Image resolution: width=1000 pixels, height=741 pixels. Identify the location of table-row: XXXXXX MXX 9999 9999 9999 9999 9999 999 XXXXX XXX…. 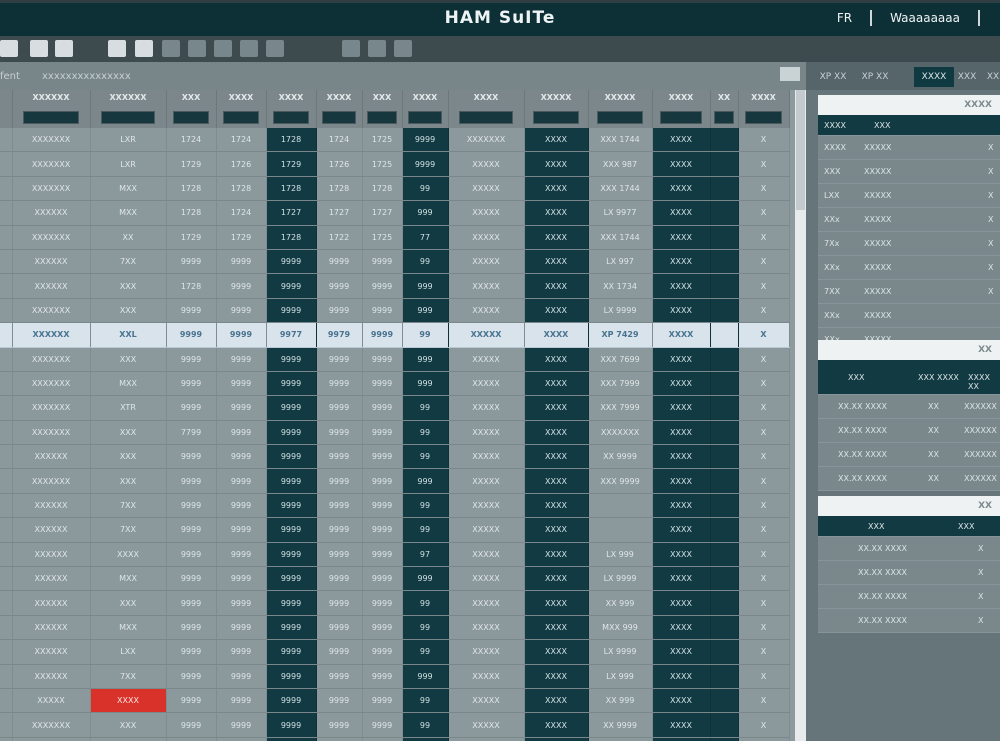
(395, 579).